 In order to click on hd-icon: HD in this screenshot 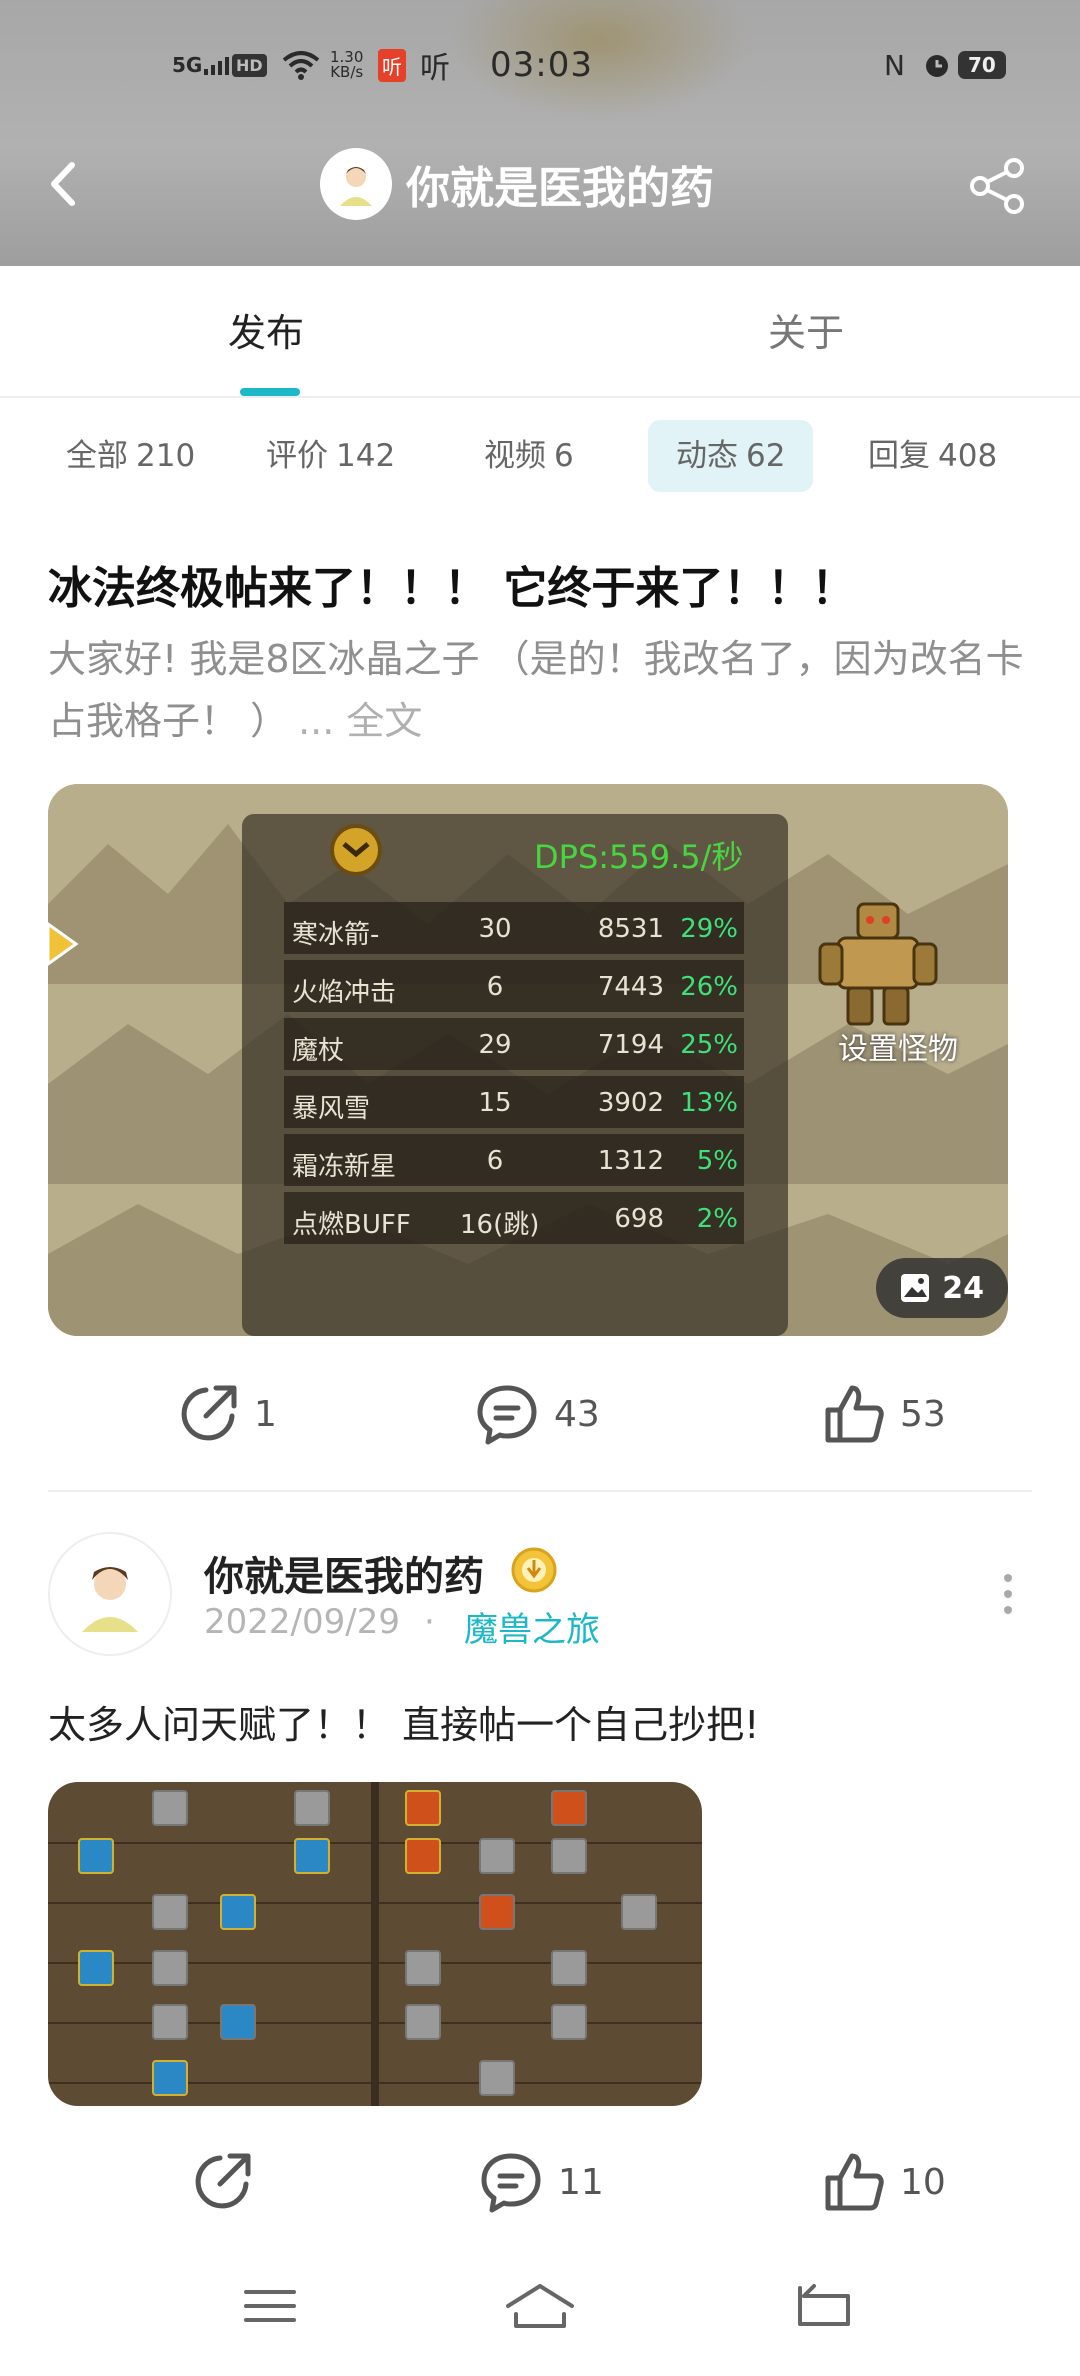, I will do `click(249, 65)`.